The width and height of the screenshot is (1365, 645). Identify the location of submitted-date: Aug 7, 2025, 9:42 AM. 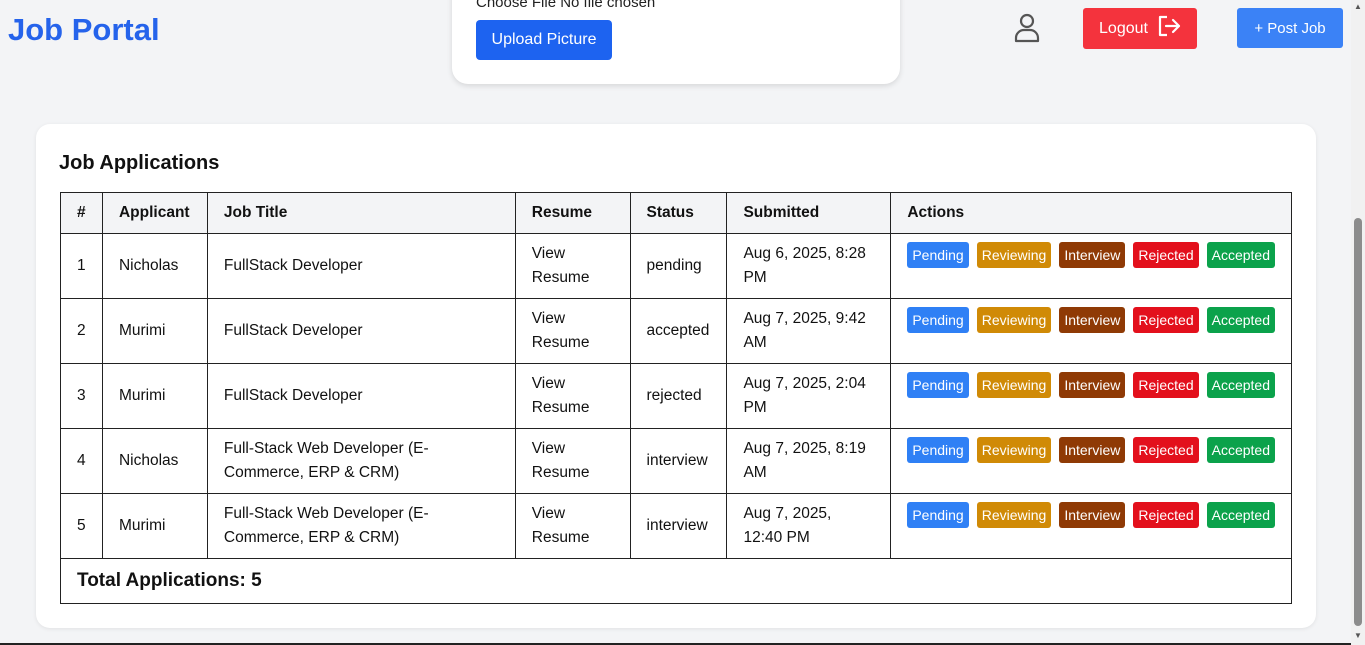
(809, 331).